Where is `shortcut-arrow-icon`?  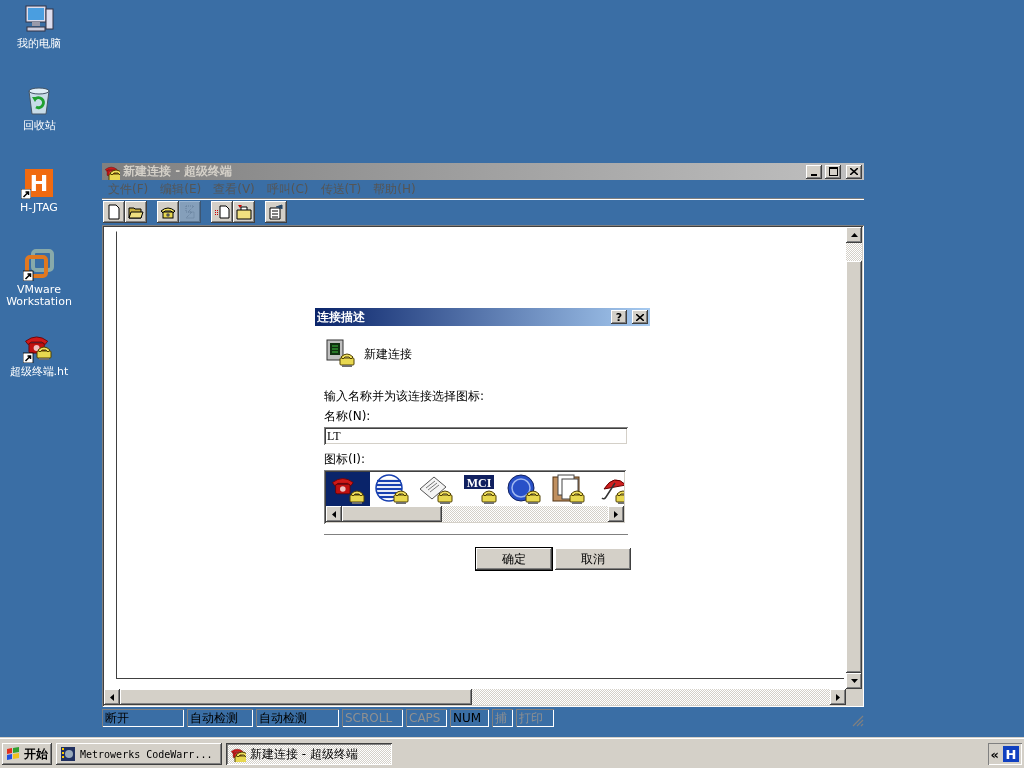 shortcut-arrow-icon is located at coordinates (26, 194).